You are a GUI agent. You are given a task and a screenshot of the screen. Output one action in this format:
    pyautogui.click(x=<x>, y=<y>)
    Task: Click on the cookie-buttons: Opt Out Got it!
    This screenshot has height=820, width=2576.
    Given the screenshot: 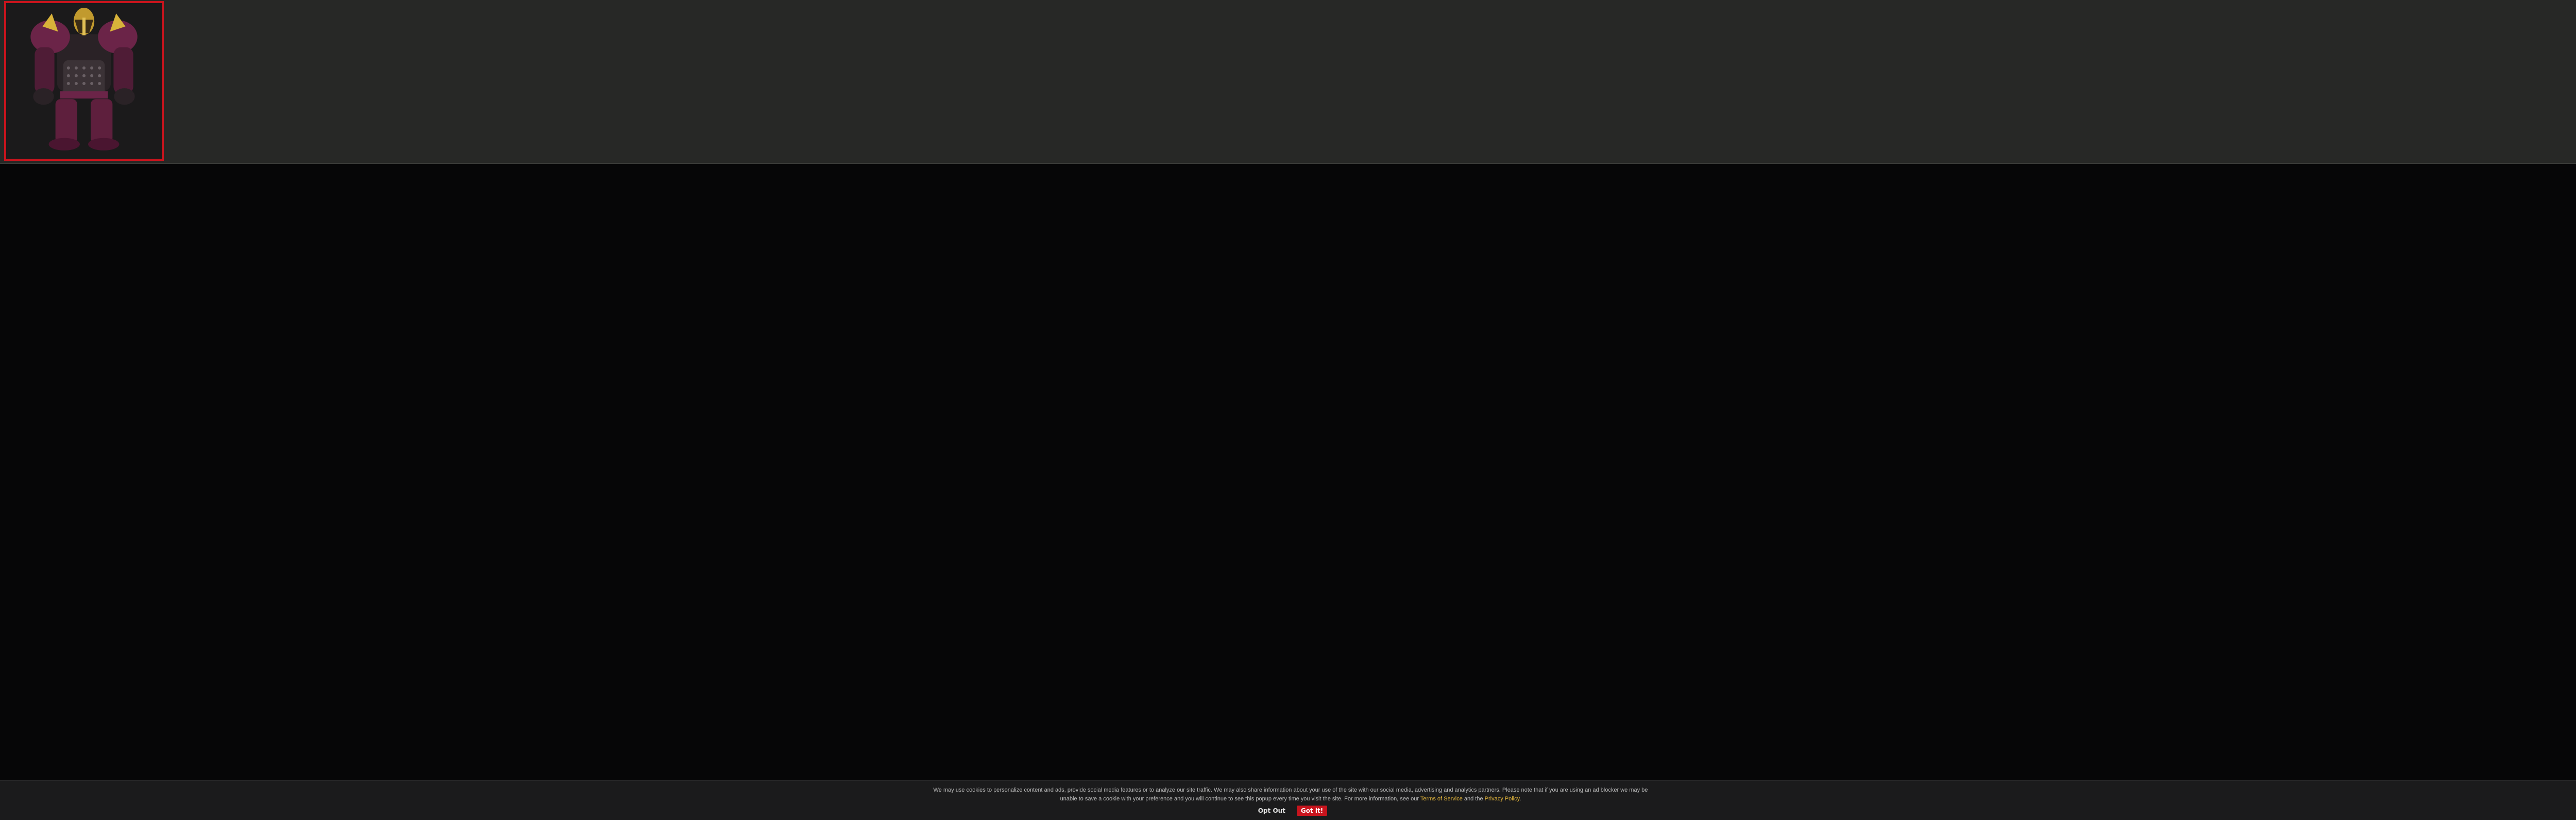 What is the action you would take?
    pyautogui.click(x=1288, y=811)
    